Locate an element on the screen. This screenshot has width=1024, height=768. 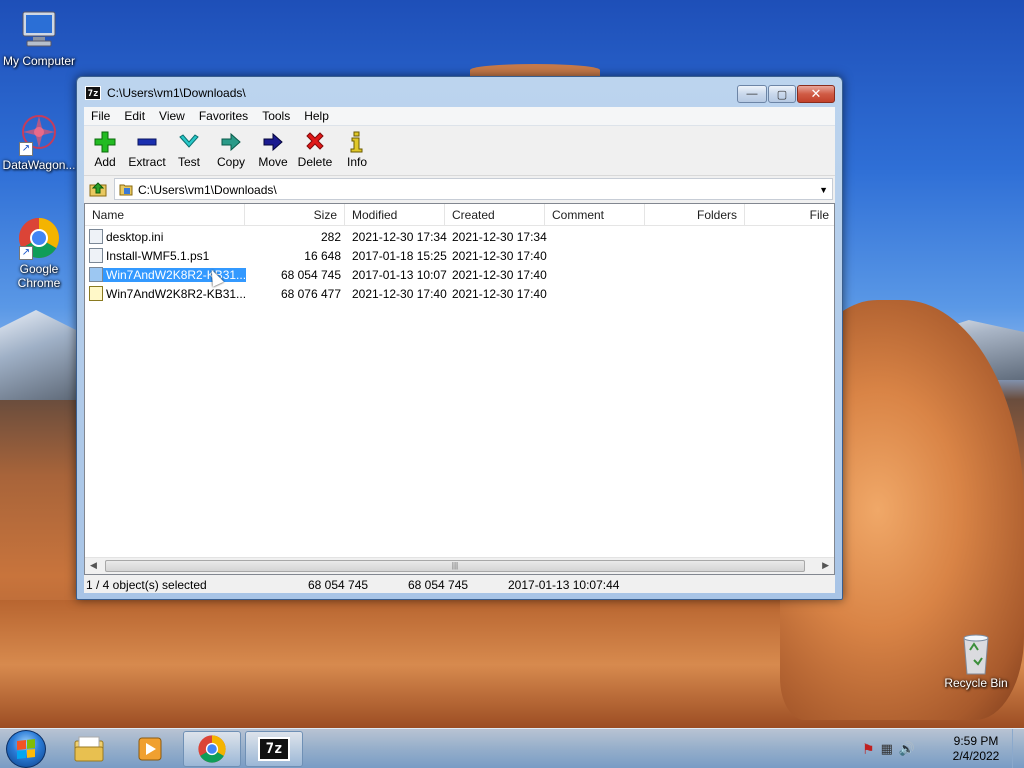
menu-view: View is located at coordinates (172, 116).